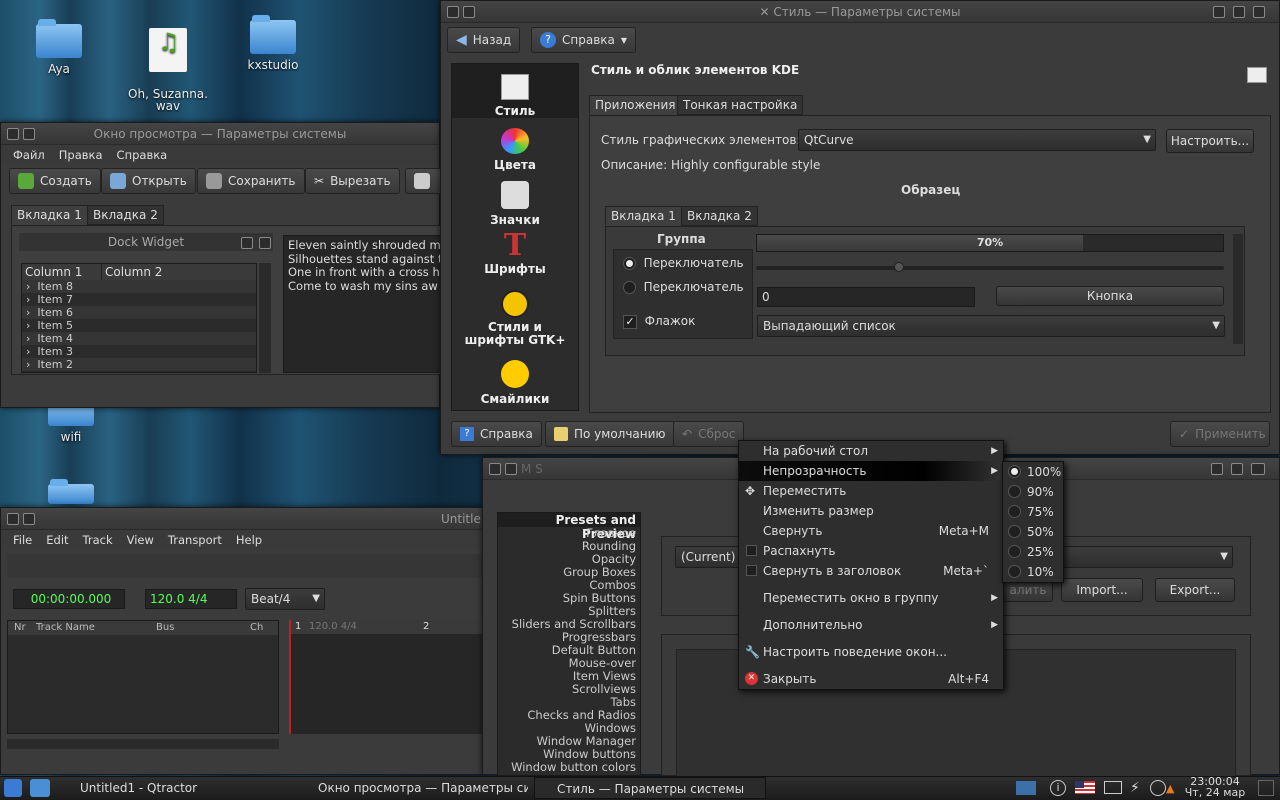  Describe the element at coordinates (139, 325) in the screenshot. I see `tree-row: › Item 5` at that location.